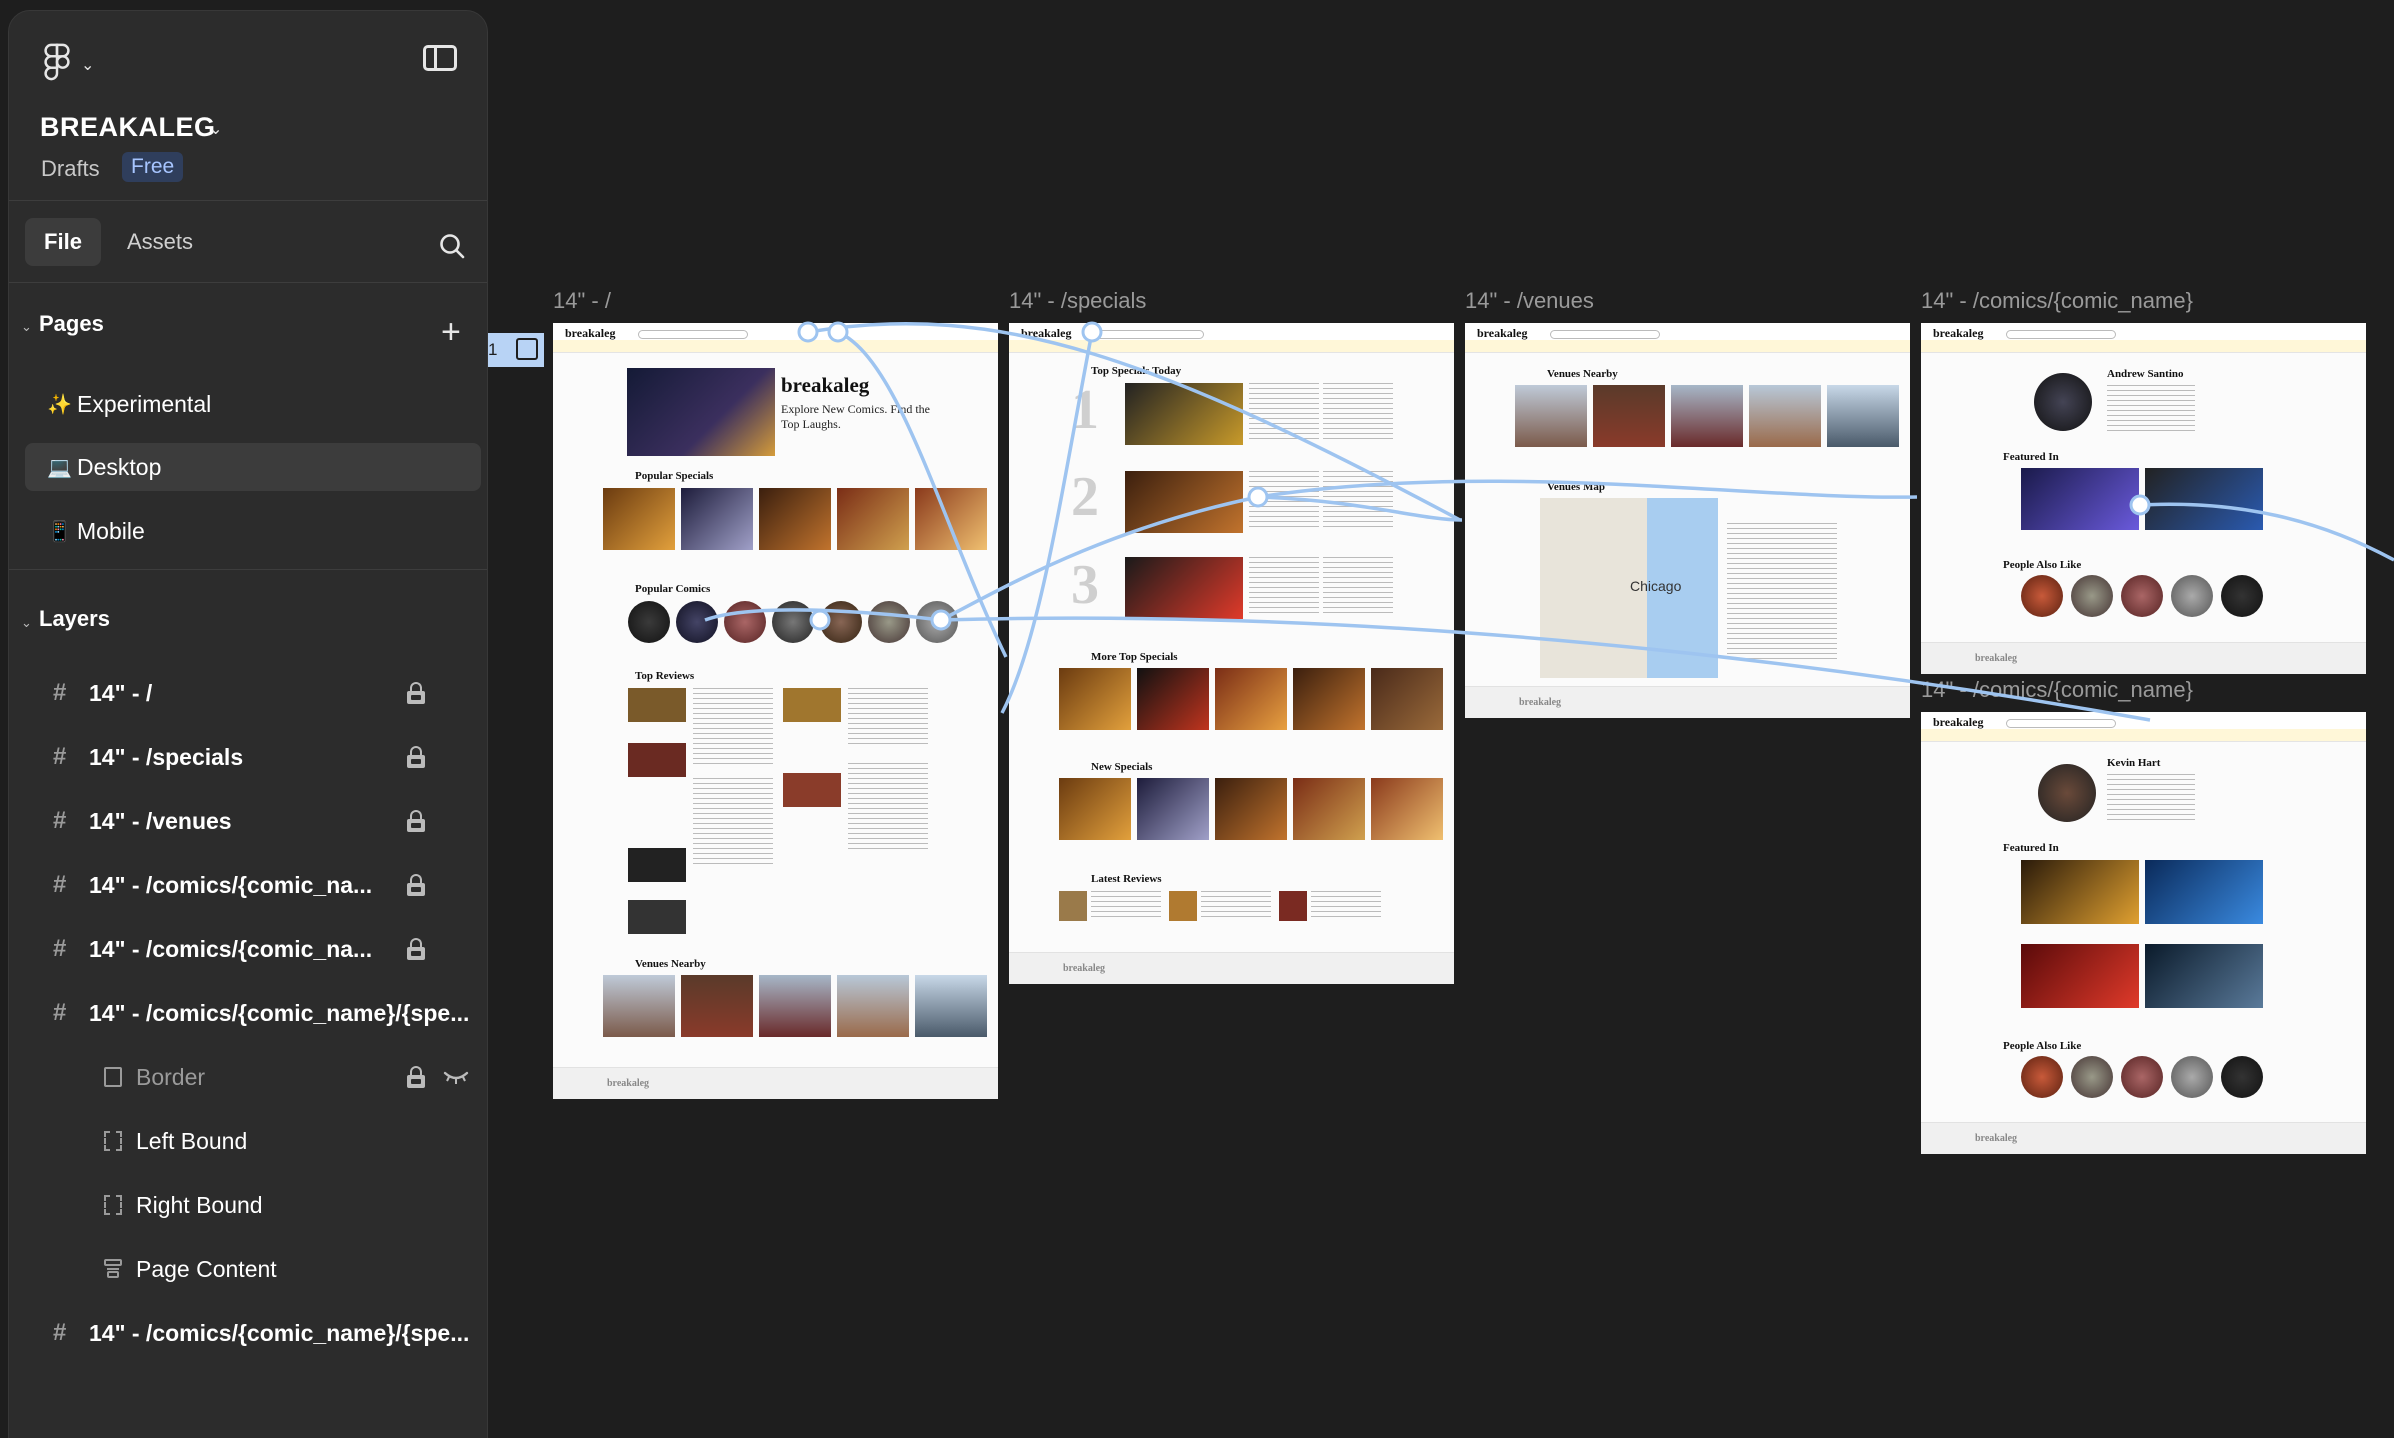 This screenshot has width=2394, height=1438. What do you see at coordinates (248, 693) in the screenshot?
I see `layer-item: # 14" - /` at bounding box center [248, 693].